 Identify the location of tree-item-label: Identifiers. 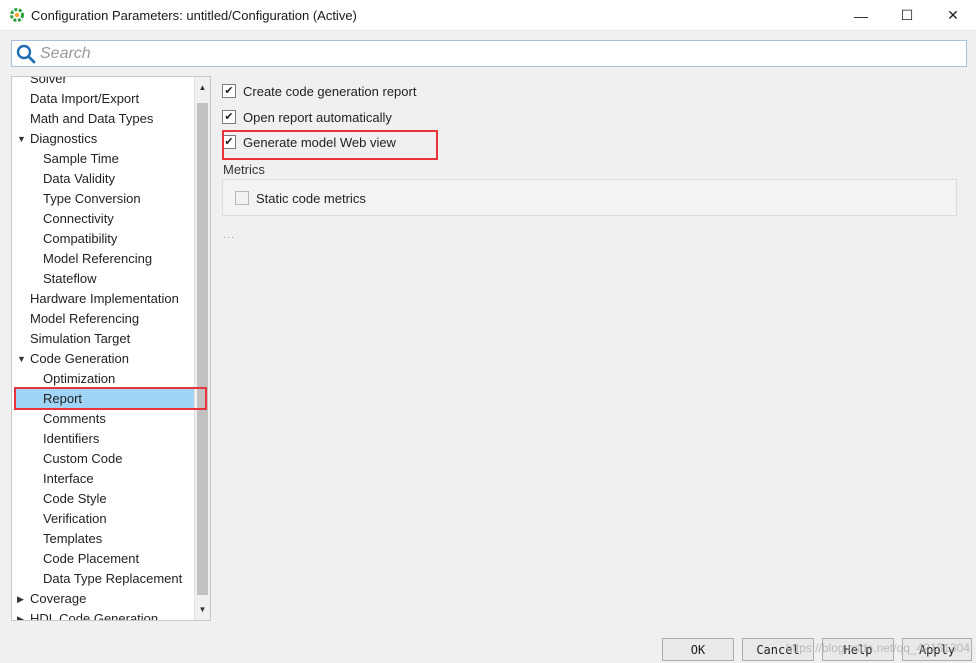
(71, 438).